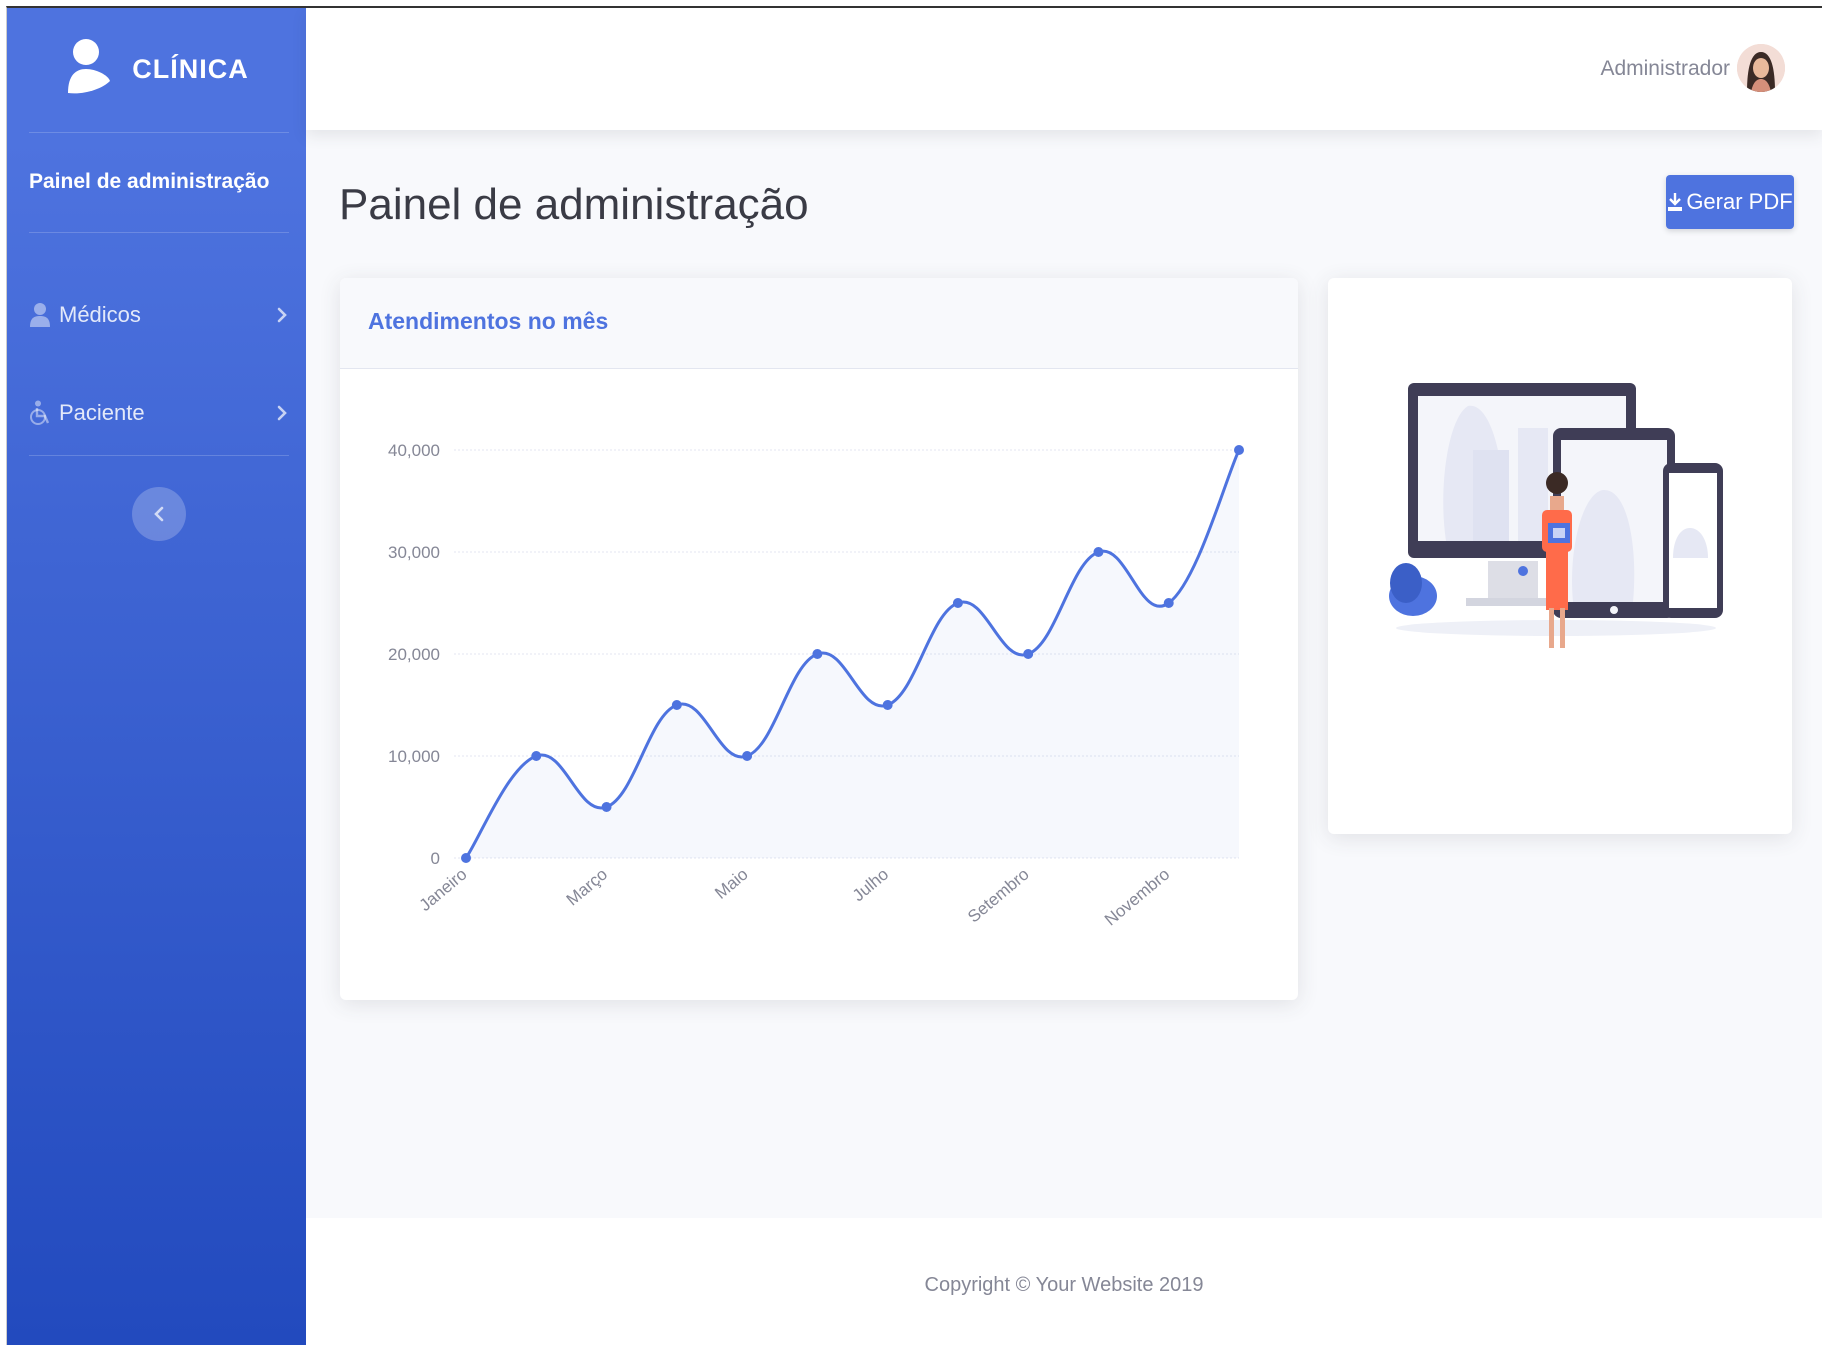 The image size is (1827, 1345). What do you see at coordinates (731, 884) in the screenshot?
I see `x-tick-label: Maio` at bounding box center [731, 884].